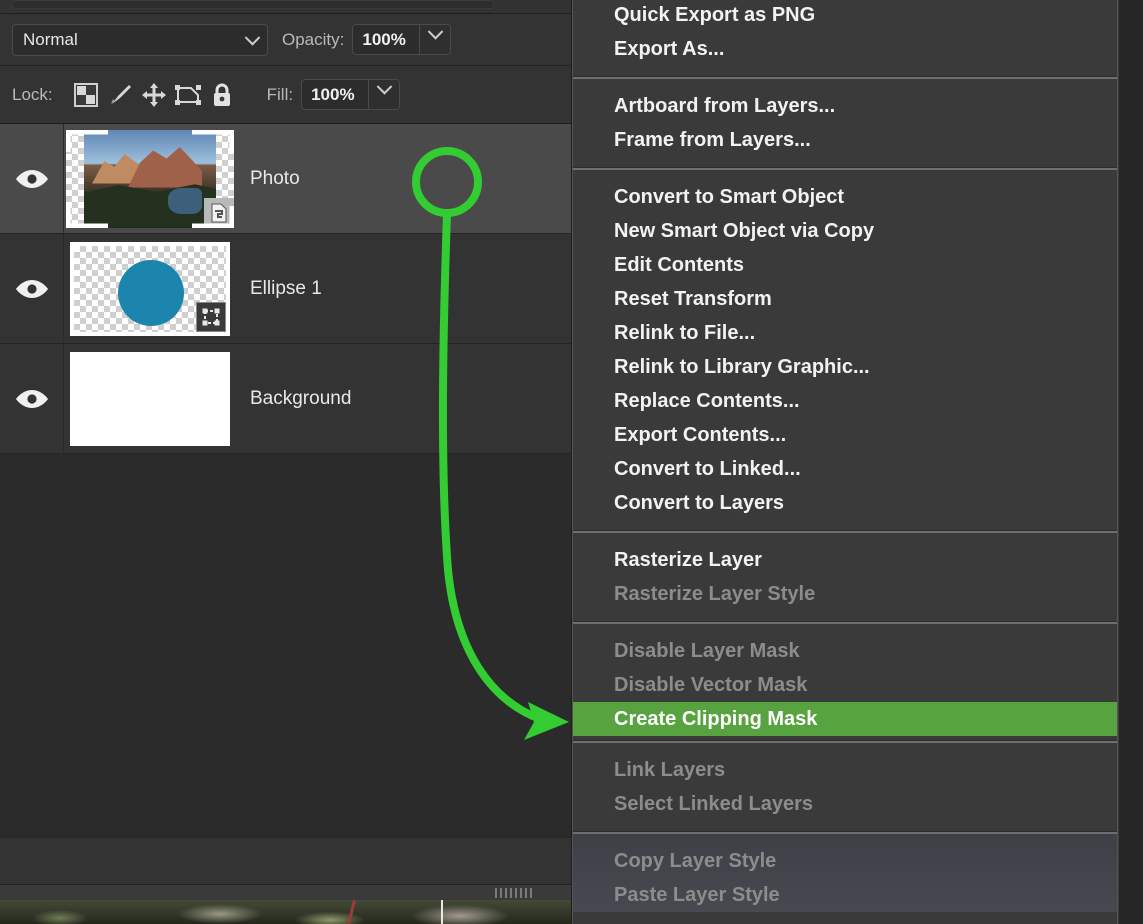 The height and width of the screenshot is (924, 1143). I want to click on filter-field-partial, so click(253, 4).